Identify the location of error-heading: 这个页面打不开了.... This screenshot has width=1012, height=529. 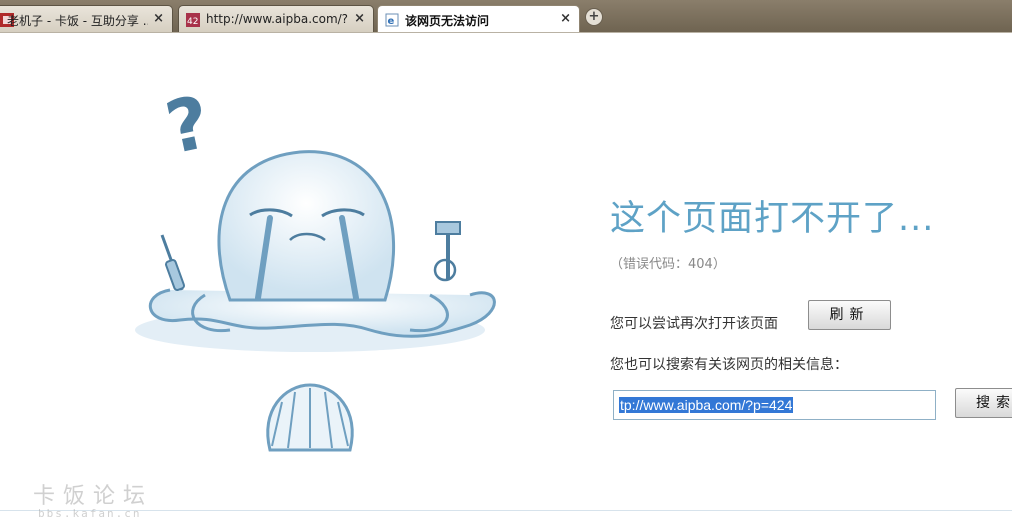
(772, 219).